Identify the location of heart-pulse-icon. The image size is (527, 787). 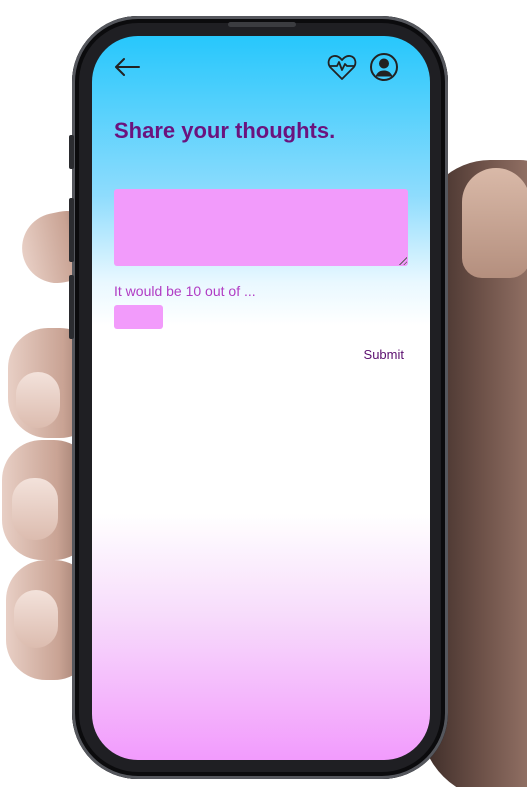
(342, 67).